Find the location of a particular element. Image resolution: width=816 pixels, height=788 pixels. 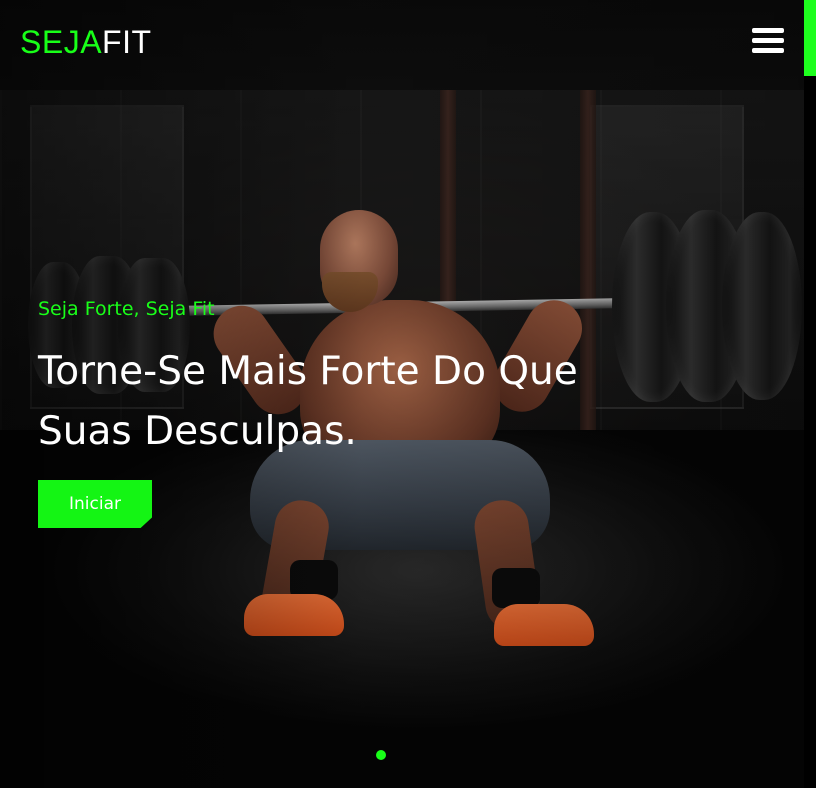

carousel-dot-active is located at coordinates (381, 755).